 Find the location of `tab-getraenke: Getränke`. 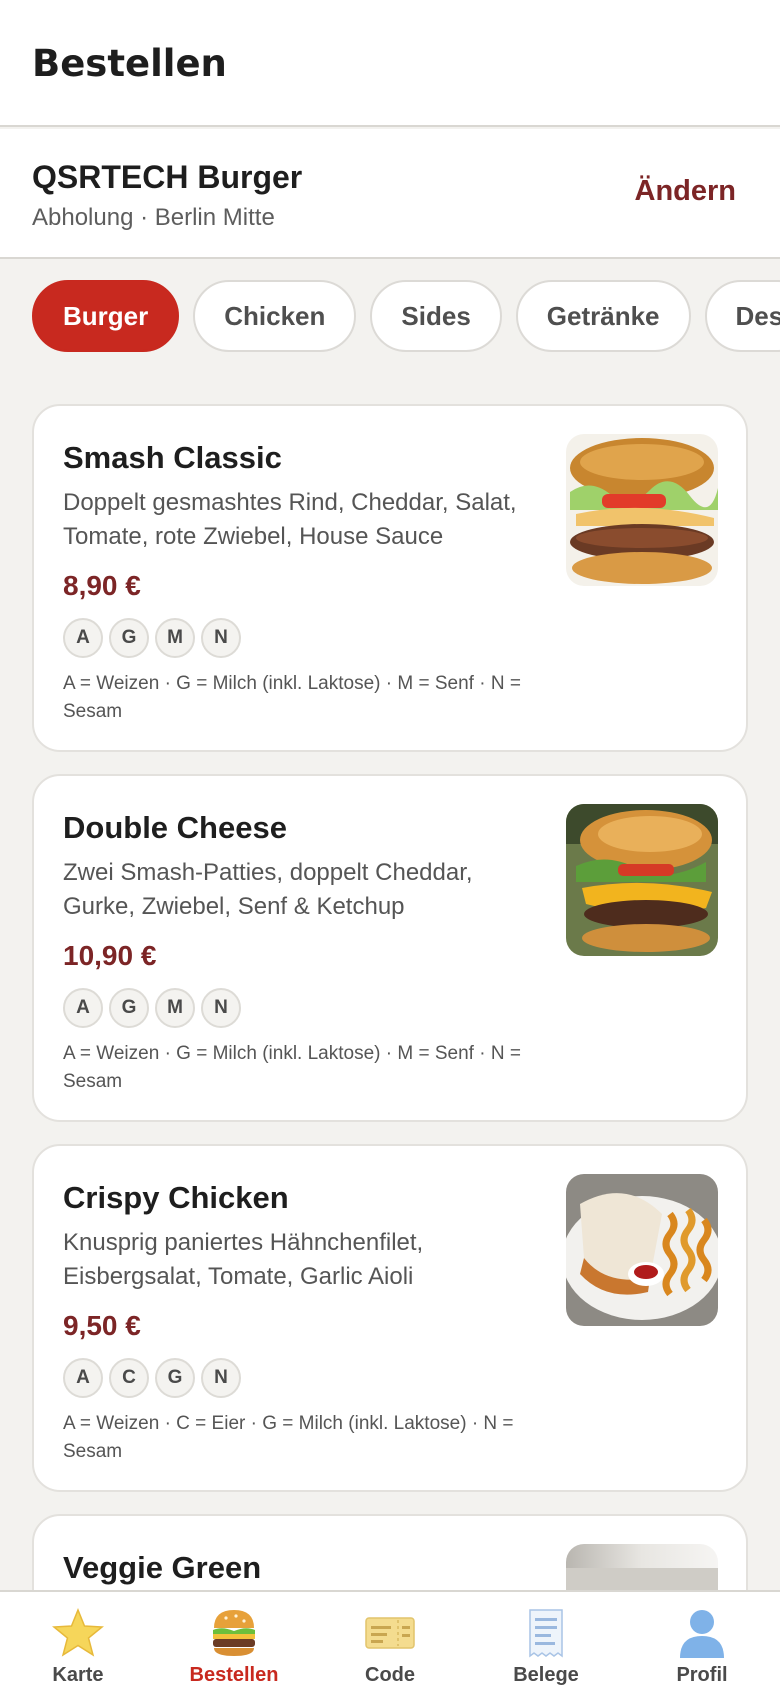

tab-getraenke: Getränke is located at coordinates (603, 316).